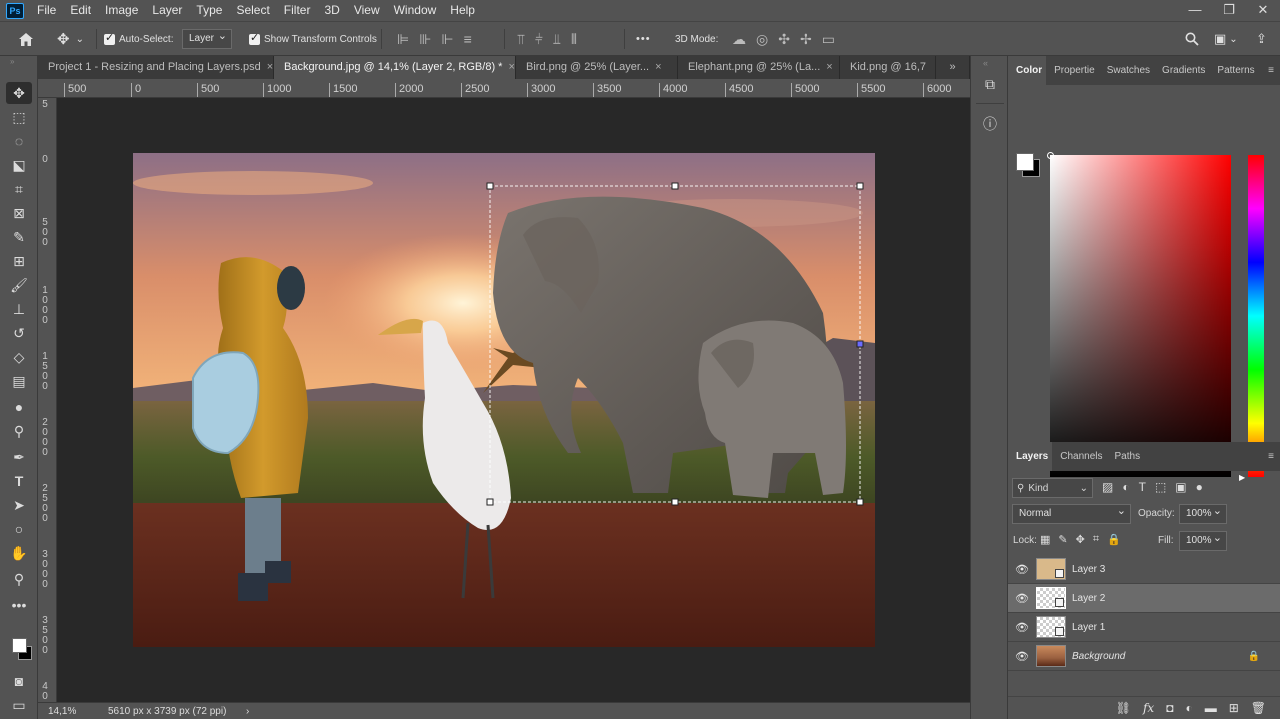  Describe the element at coordinates (1144, 598) in the screenshot. I see `layer-row-layer-2: 👁 Layer 2` at that location.